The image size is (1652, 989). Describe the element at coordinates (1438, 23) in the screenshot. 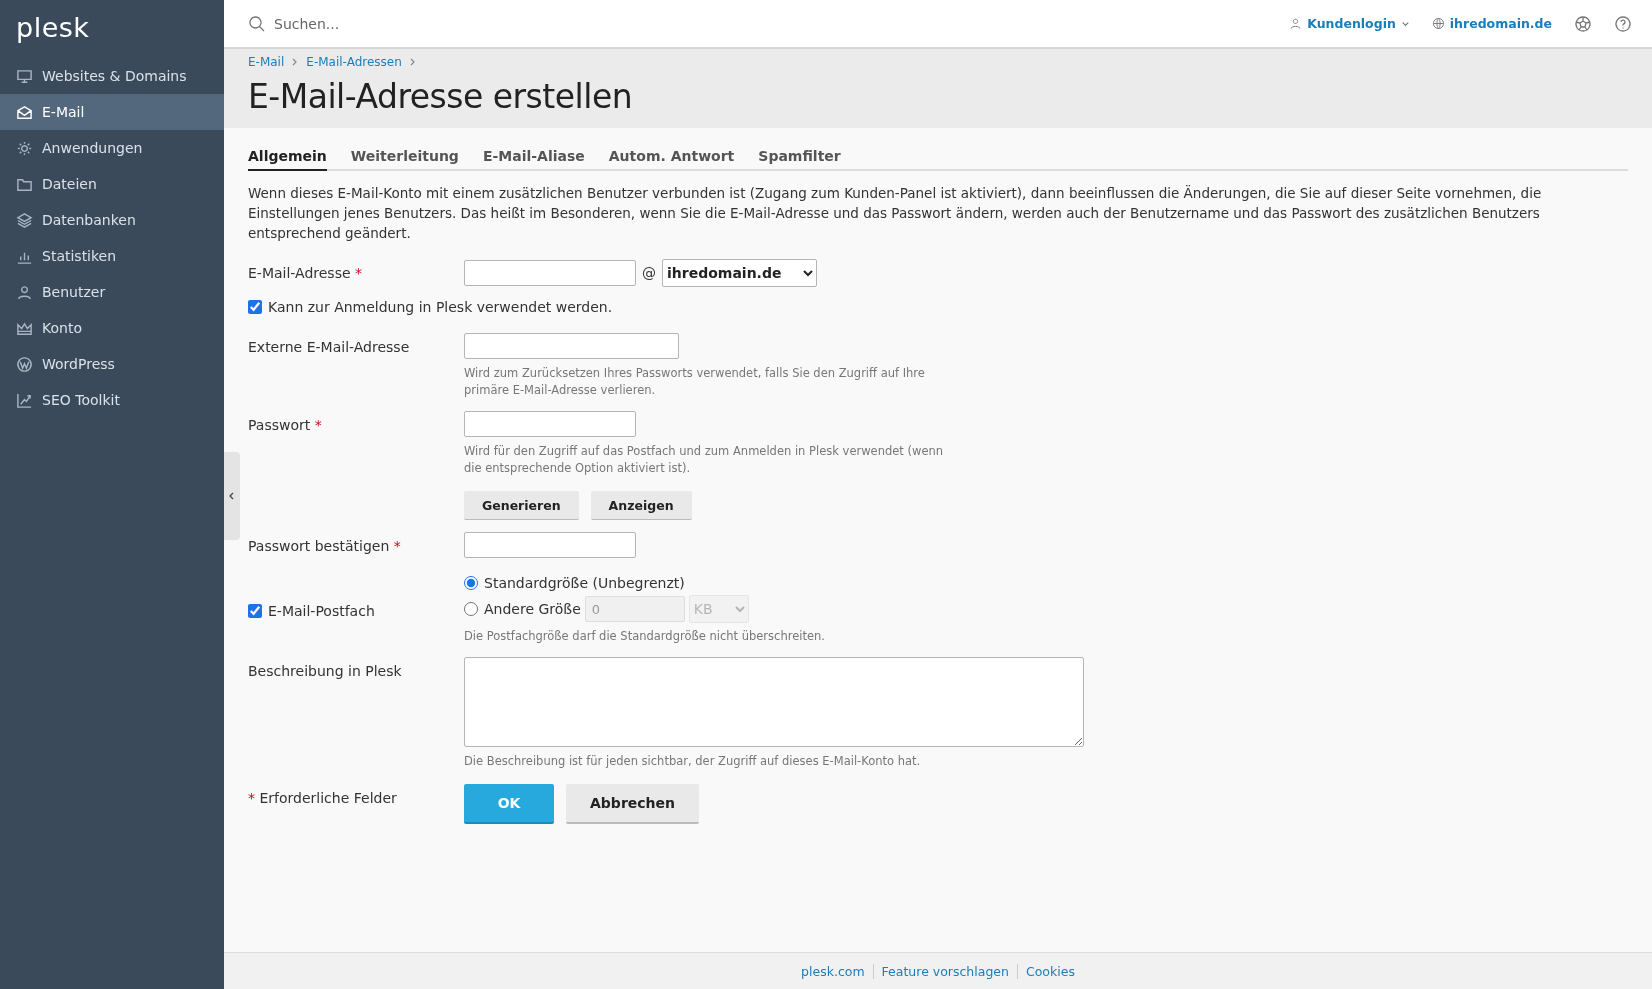

I see `globe-icon` at that location.